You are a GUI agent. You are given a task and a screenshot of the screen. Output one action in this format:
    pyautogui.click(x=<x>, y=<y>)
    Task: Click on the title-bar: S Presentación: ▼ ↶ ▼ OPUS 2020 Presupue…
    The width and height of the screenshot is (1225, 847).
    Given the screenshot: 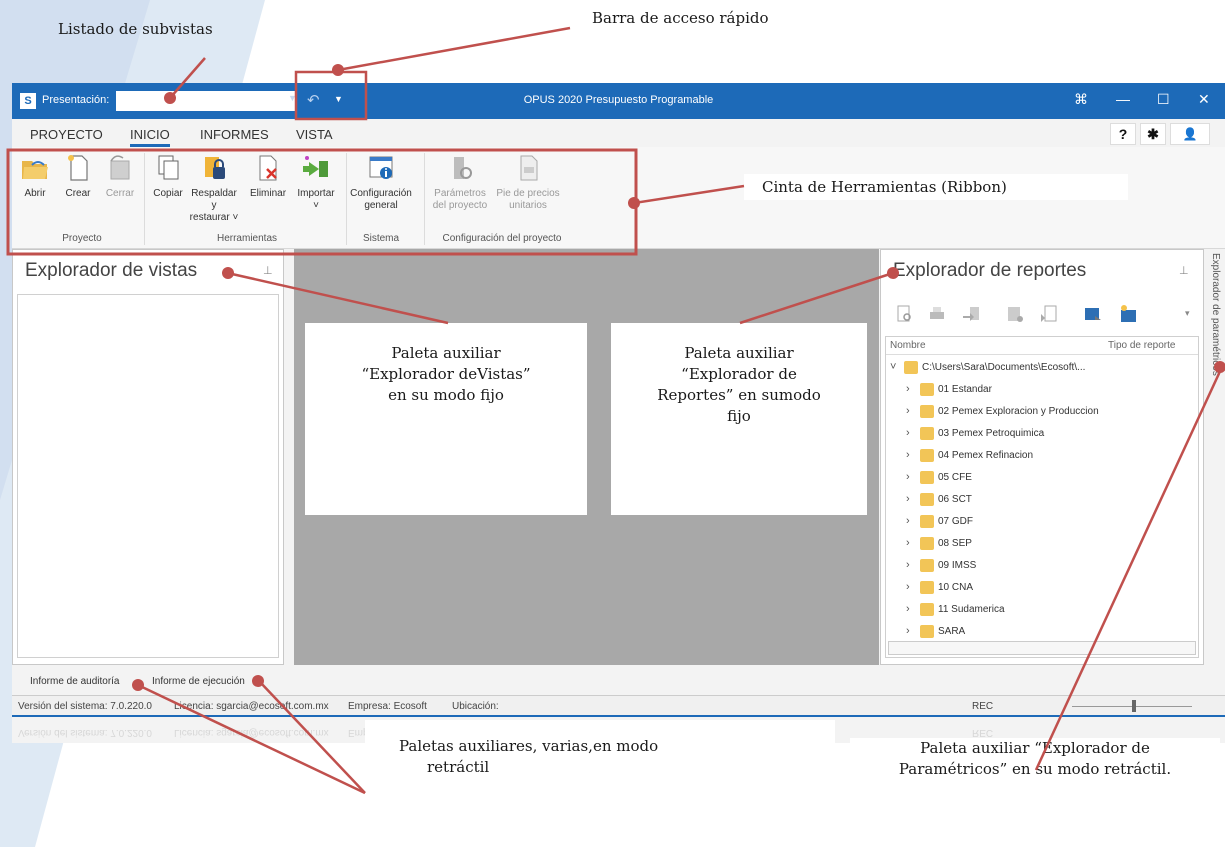 What is the action you would take?
    pyautogui.click(x=618, y=101)
    